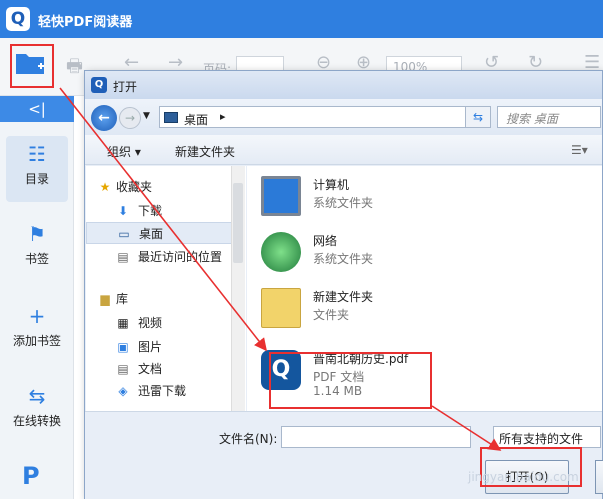 The image size is (603, 499). I want to click on print-icon: 🖶, so click(74, 69).